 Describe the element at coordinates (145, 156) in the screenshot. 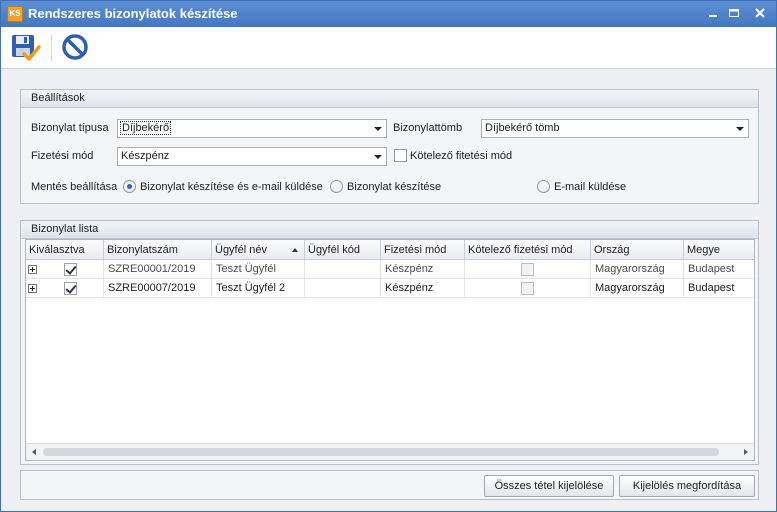

I see `payment-value: Készpénz` at that location.